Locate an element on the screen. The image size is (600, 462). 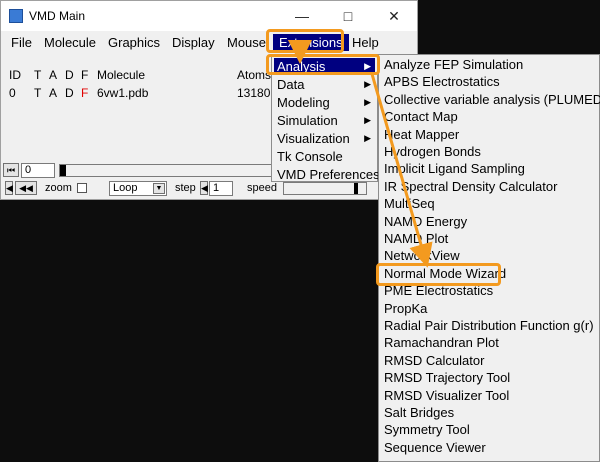
extensions-item-vmd-preferences: VMD Preferences is located at coordinates (327, 174).